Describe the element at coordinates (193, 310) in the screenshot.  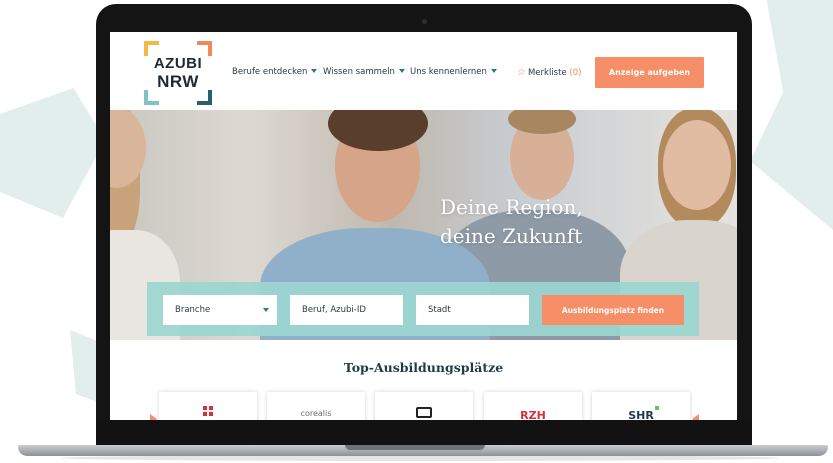
I see `branche-select-label: Branche` at that location.